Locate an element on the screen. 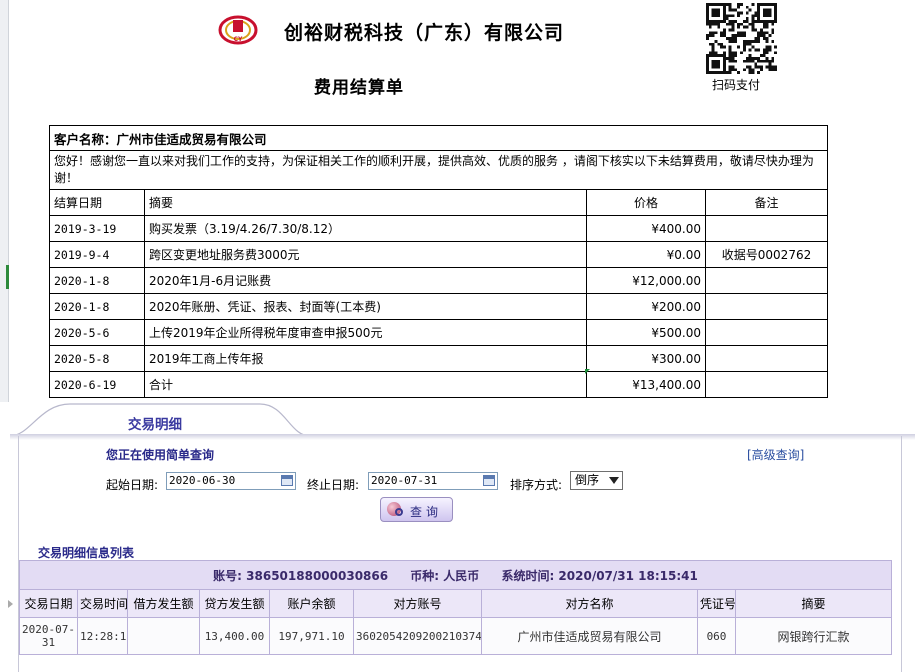 The image size is (915, 672). qr-code-icon is located at coordinates (741, 38).